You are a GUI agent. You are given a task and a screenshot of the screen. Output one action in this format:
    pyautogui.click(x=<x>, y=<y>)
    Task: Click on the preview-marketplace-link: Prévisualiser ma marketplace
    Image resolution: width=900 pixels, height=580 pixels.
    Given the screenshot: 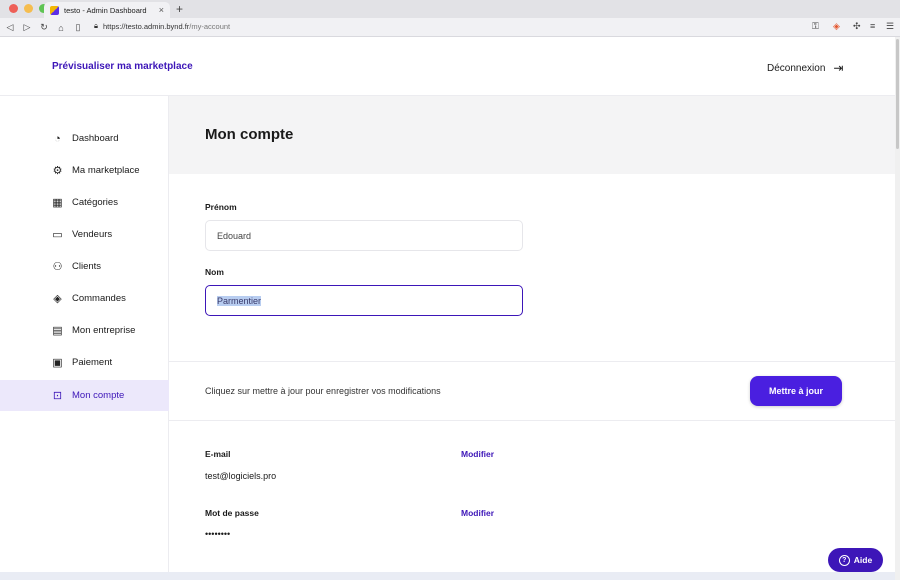 What is the action you would take?
    pyautogui.click(x=122, y=66)
    